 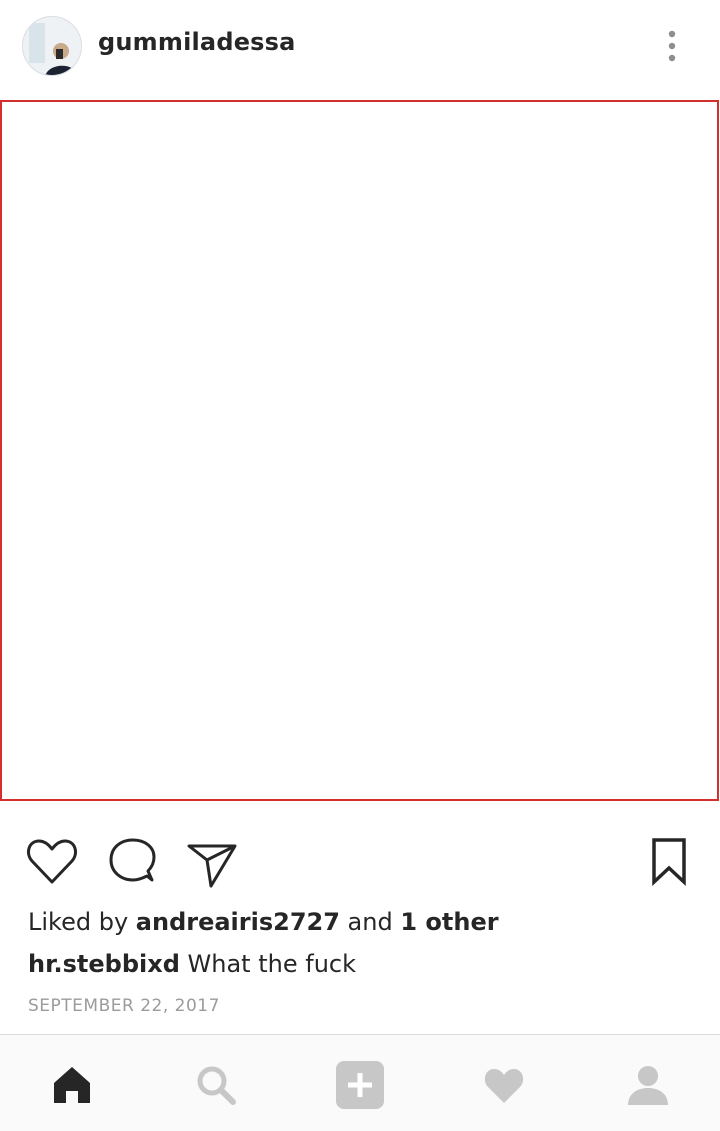 I want to click on liked-by-user: andreairis2727, so click(x=238, y=922).